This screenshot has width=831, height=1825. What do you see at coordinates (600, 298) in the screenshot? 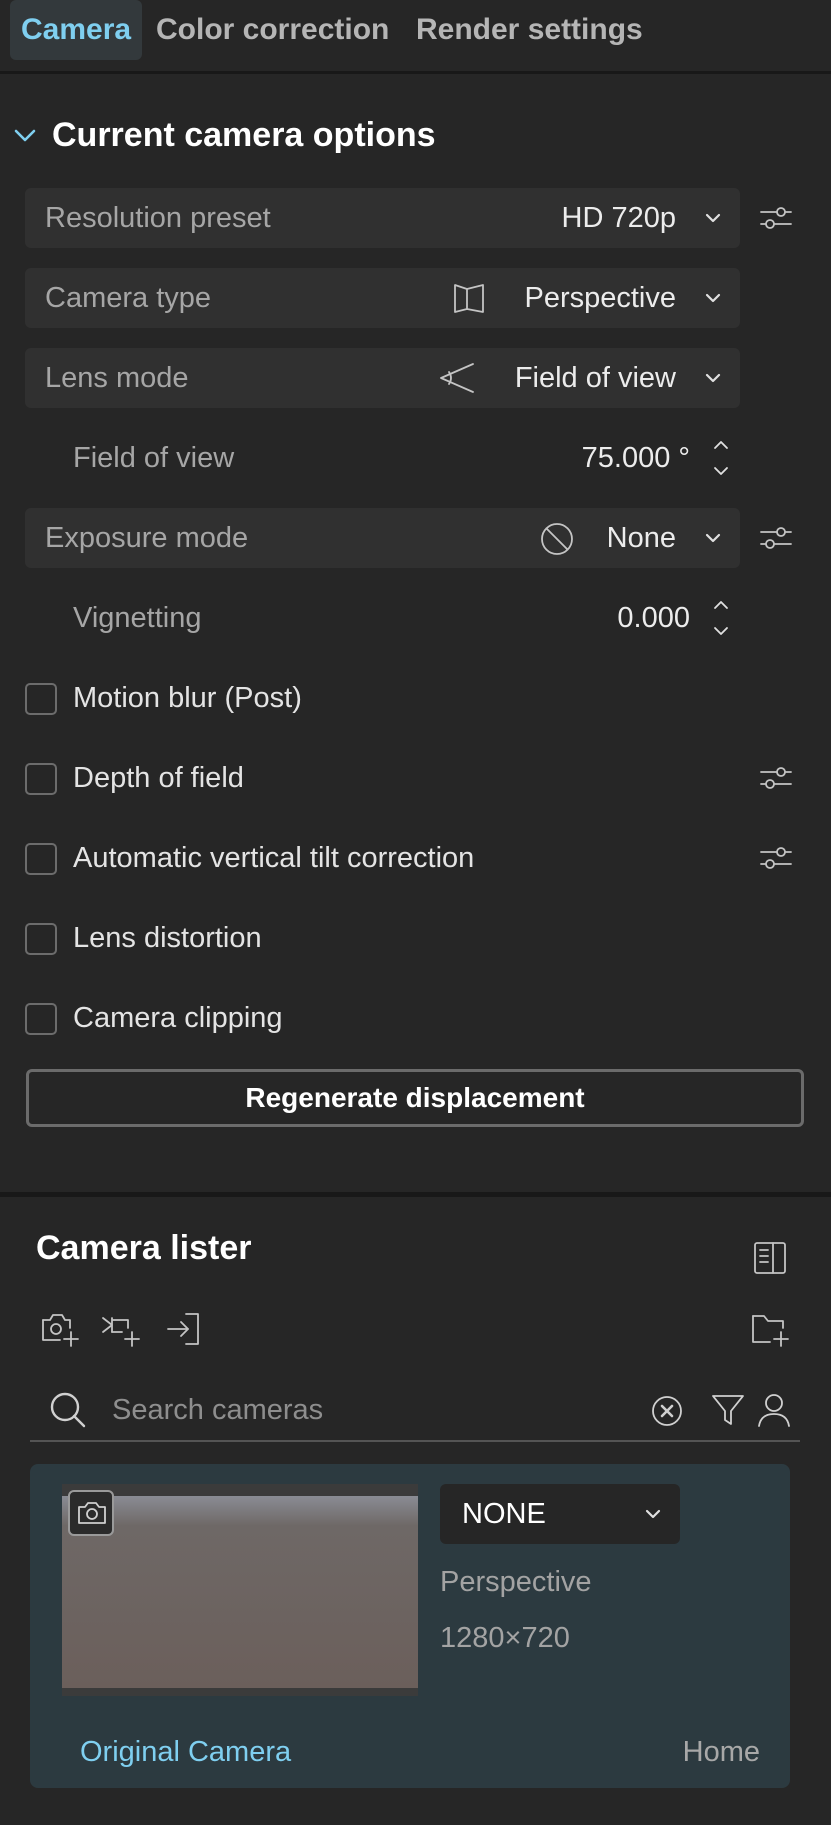
I see `camera-type-value: Perspective` at bounding box center [600, 298].